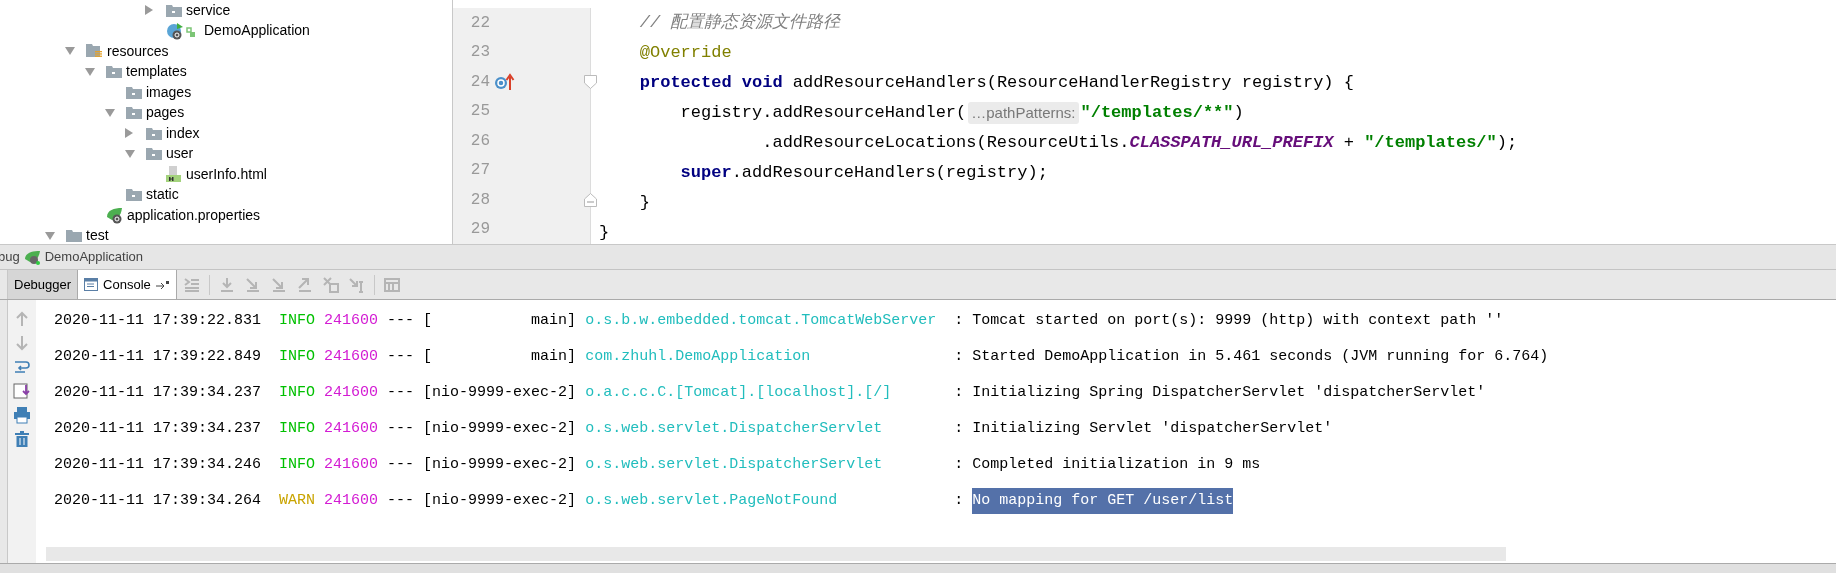 The image size is (1836, 573). I want to click on run-configuration-tab: DemoApplication, so click(93, 257).